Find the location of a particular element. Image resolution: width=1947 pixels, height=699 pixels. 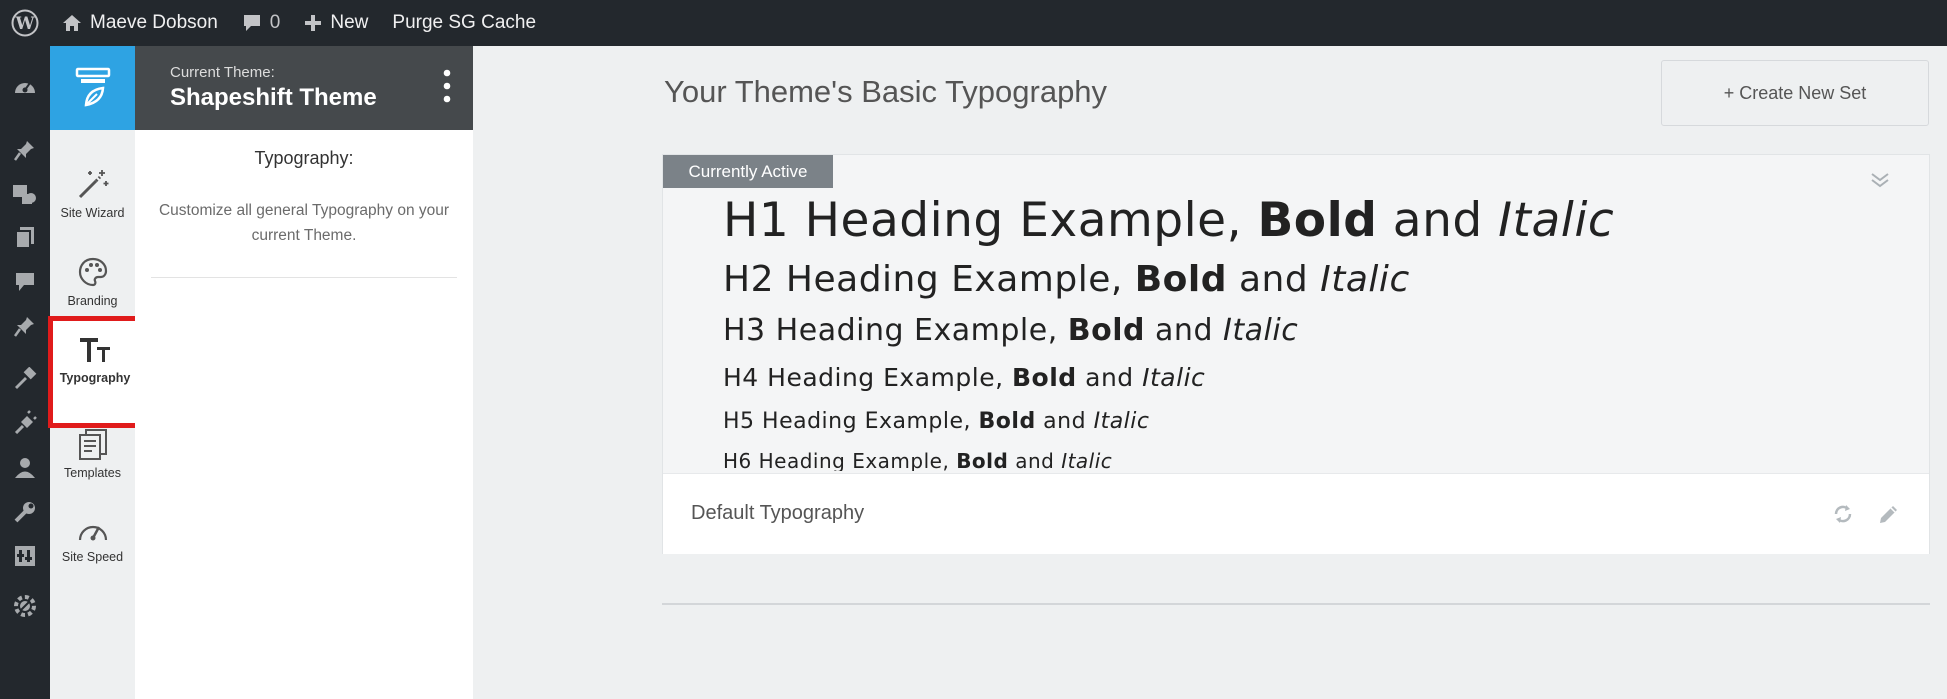

comment-icon is located at coordinates (252, 23).